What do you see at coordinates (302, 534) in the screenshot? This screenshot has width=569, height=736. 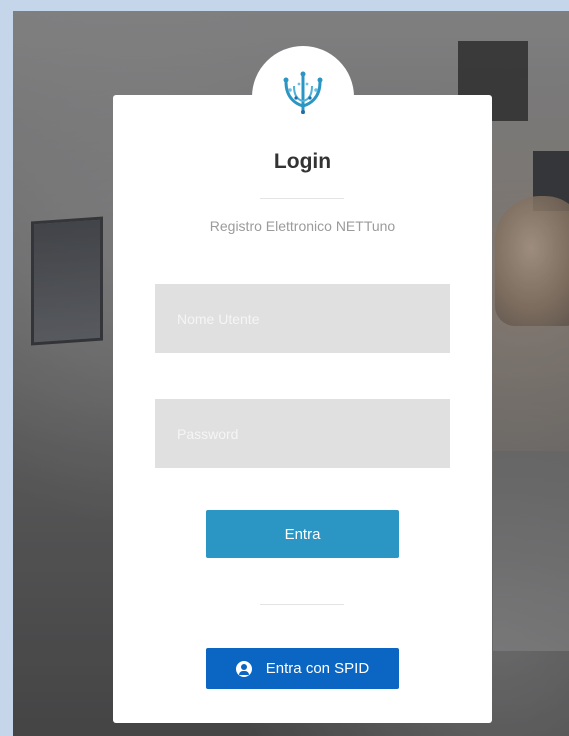 I see `login-button: Entra` at bounding box center [302, 534].